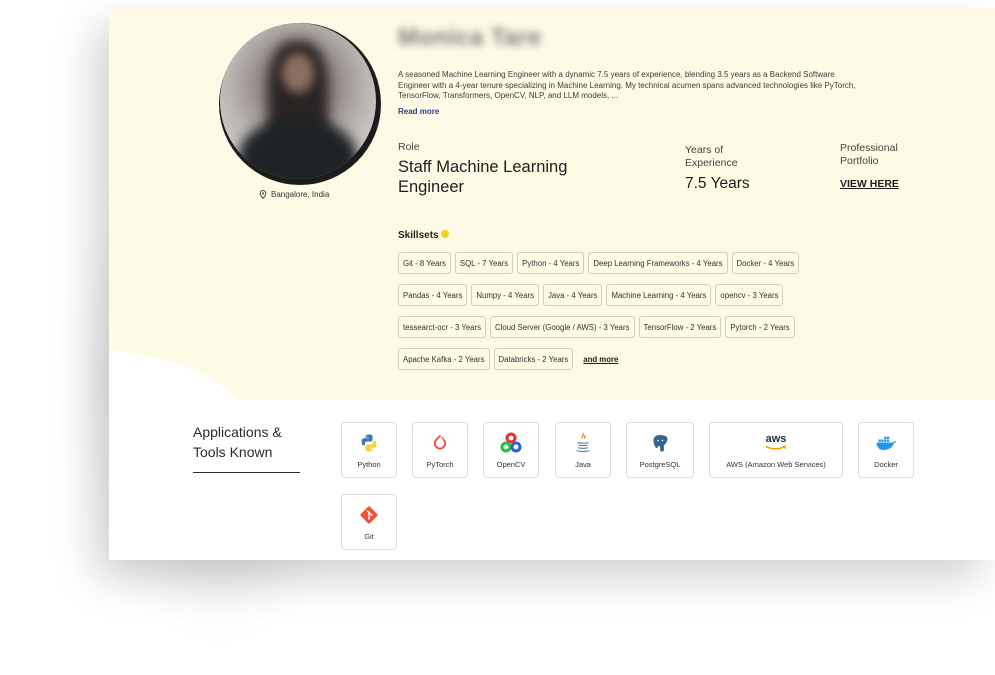 The image size is (995, 675). Describe the element at coordinates (298, 73) in the screenshot. I see `avatar-face` at that location.